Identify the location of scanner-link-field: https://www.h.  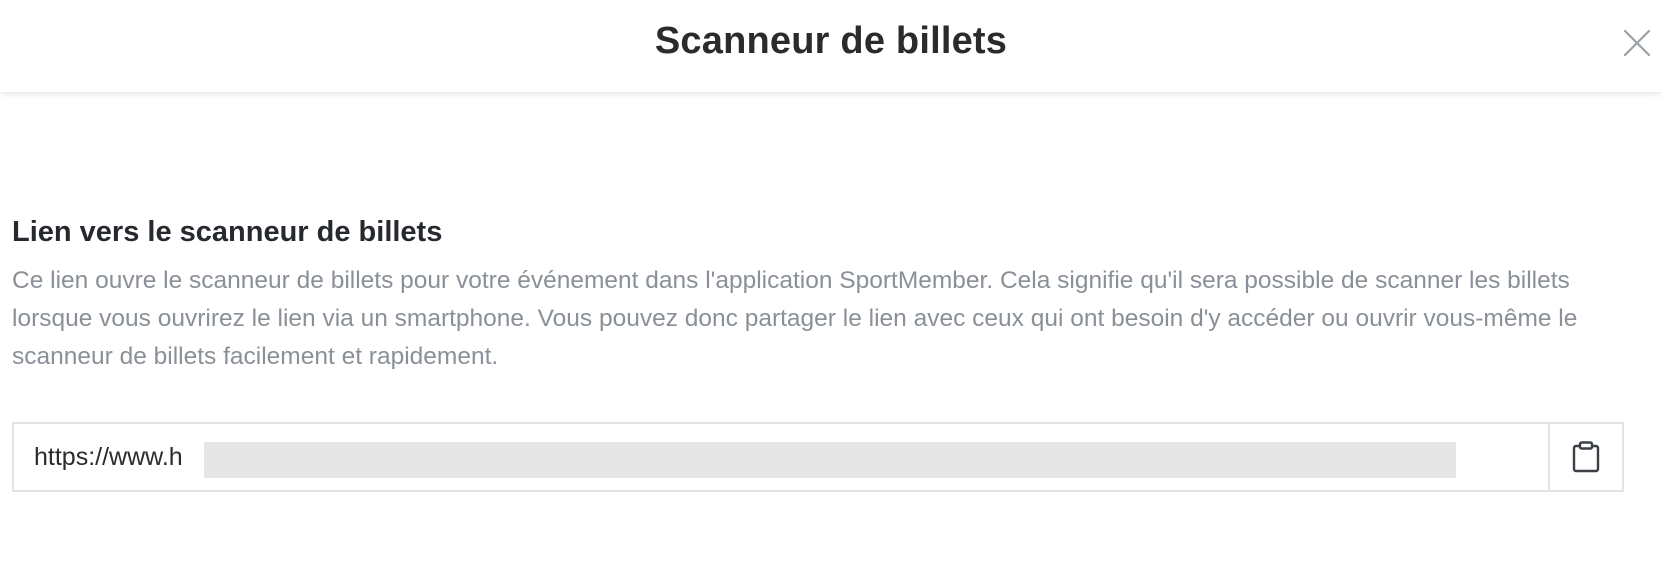
(818, 457).